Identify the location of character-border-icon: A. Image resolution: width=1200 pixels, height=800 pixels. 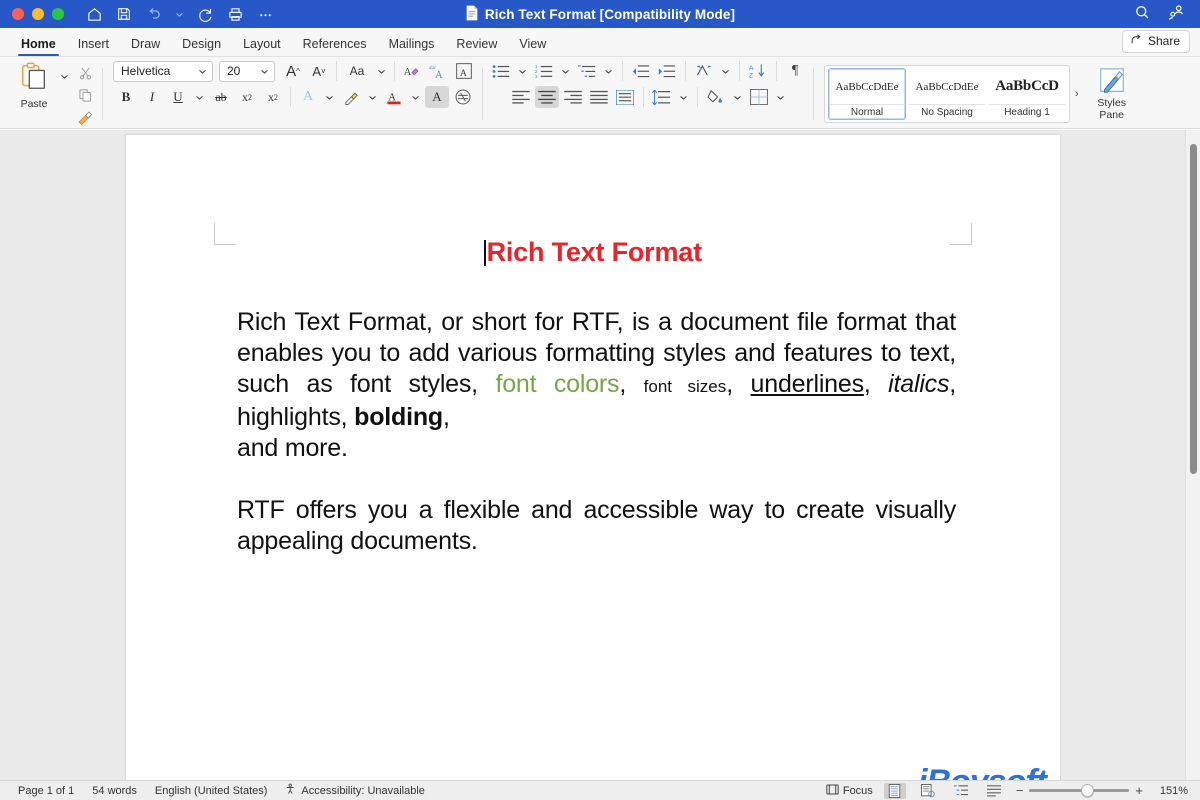
(464, 71).